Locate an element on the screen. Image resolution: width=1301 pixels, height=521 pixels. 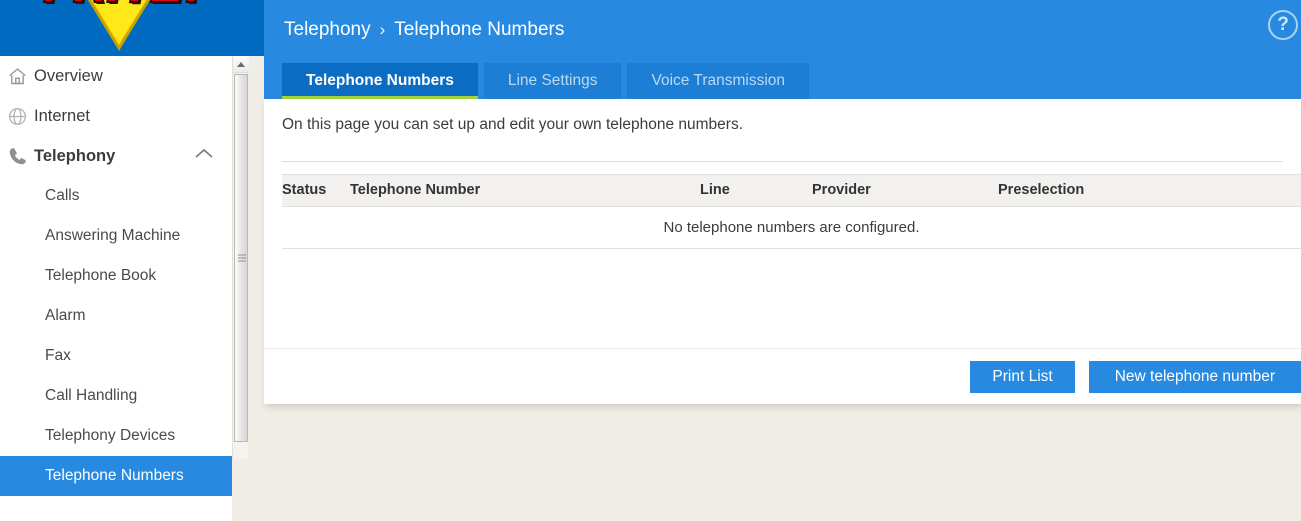
action-button-bar: Print List New telephone number is located at coordinates (782, 376).